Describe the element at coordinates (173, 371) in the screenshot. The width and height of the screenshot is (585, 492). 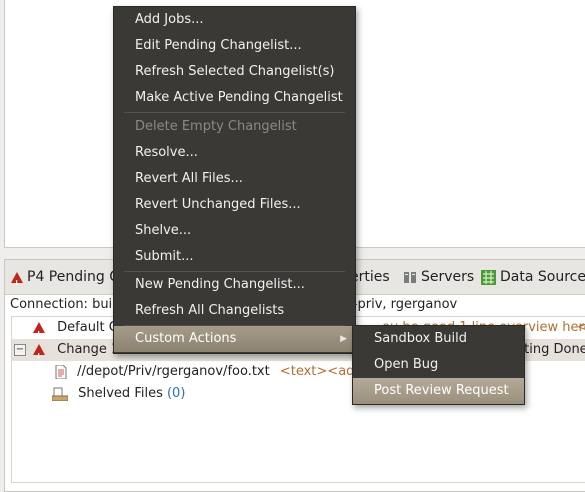
I see `file-path: //depot/Priv/rgerganov/foo.txt` at that location.